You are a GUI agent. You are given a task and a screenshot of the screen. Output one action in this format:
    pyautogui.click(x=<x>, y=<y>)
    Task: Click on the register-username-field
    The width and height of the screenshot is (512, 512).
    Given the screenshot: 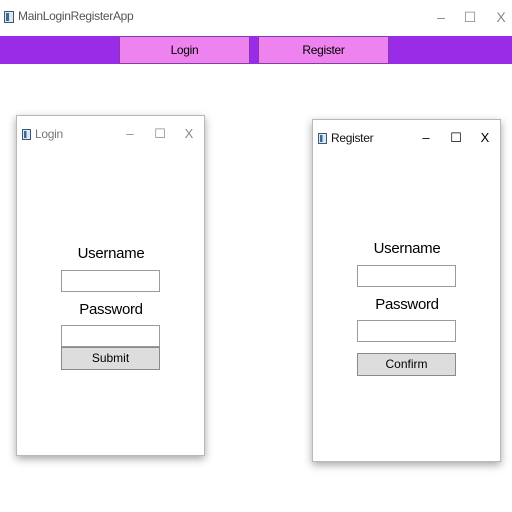 What is the action you would take?
    pyautogui.click(x=406, y=276)
    